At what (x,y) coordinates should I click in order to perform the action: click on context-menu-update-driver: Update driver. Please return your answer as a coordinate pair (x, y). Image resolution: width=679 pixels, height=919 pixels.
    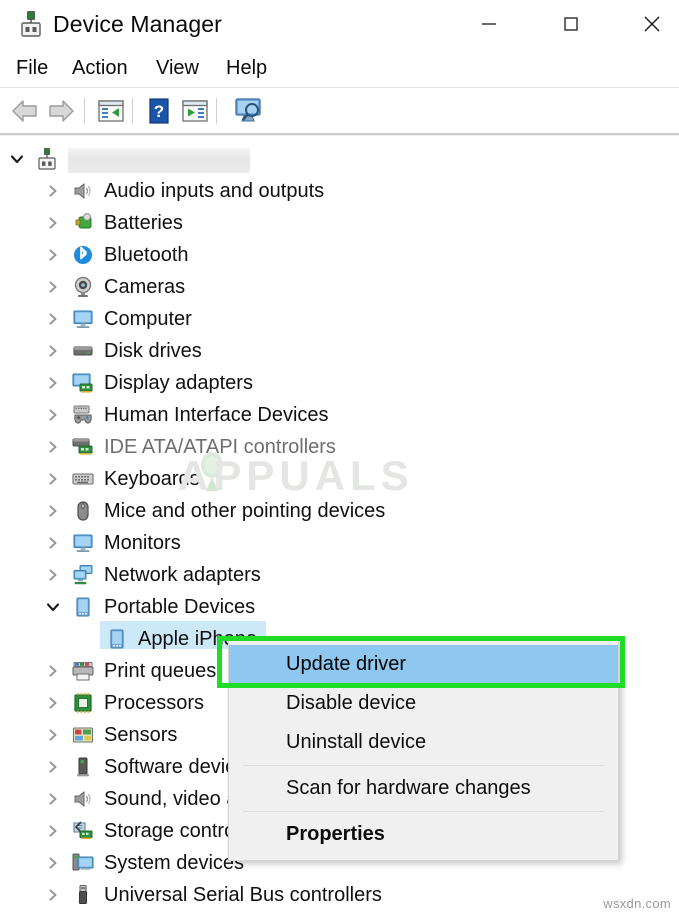
    Looking at the image, I should click on (423, 664).